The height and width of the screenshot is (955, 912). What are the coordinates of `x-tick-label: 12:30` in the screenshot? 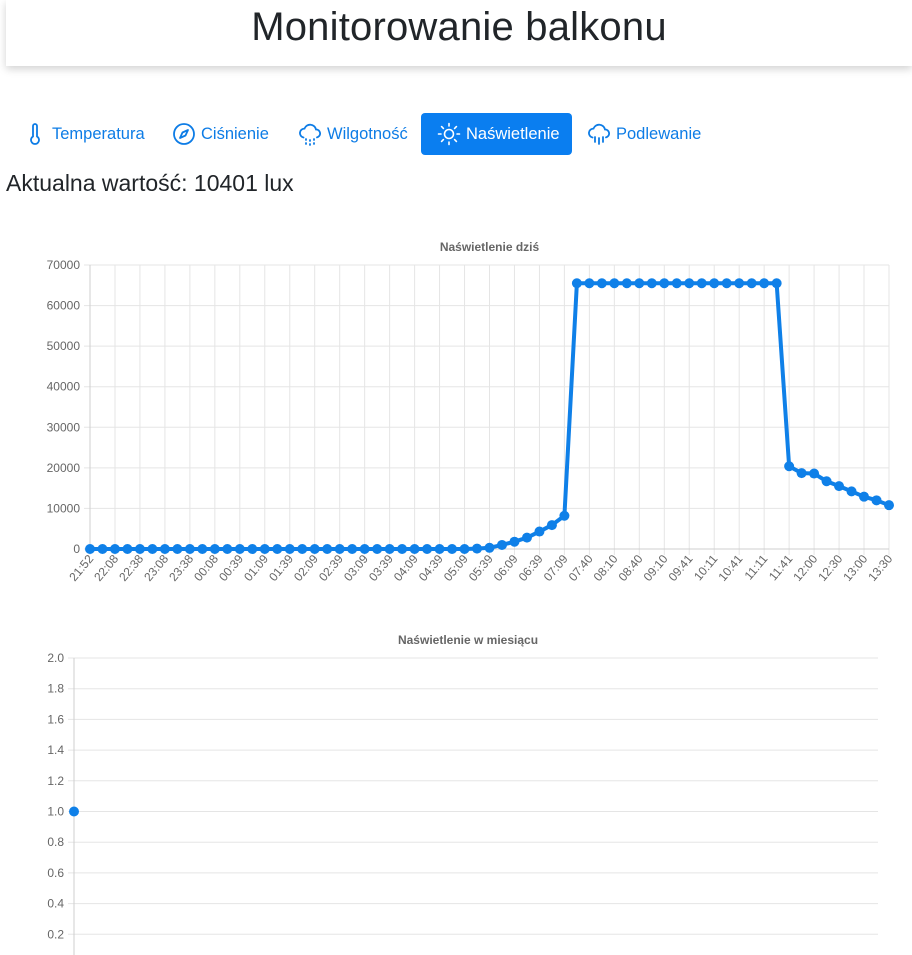 It's located at (830, 568).